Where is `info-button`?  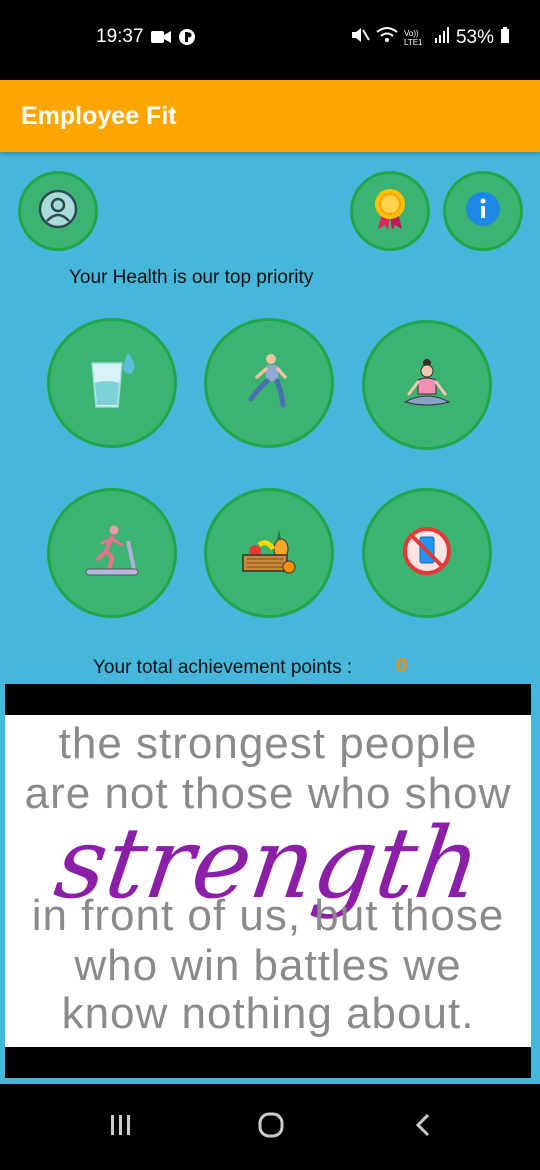
info-button is located at coordinates (483, 211).